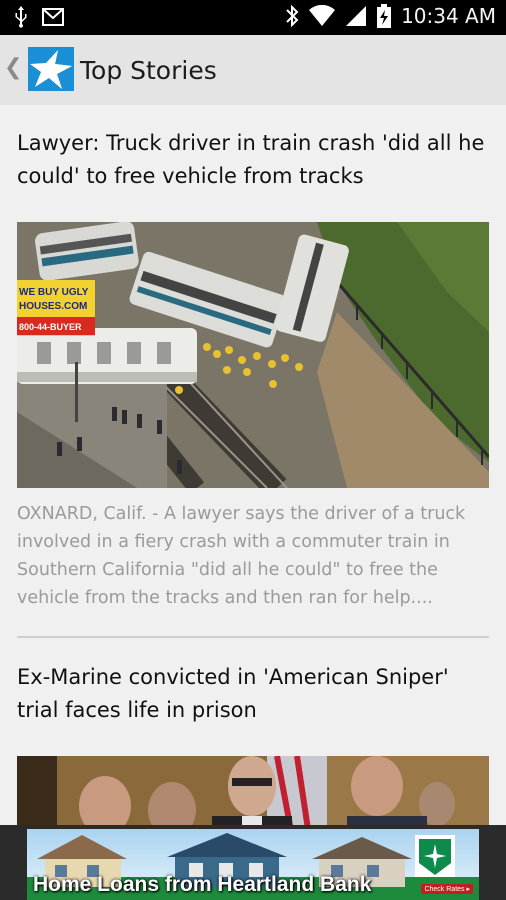  What do you see at coordinates (435, 856) in the screenshot?
I see `heartland-logo-icon` at bounding box center [435, 856].